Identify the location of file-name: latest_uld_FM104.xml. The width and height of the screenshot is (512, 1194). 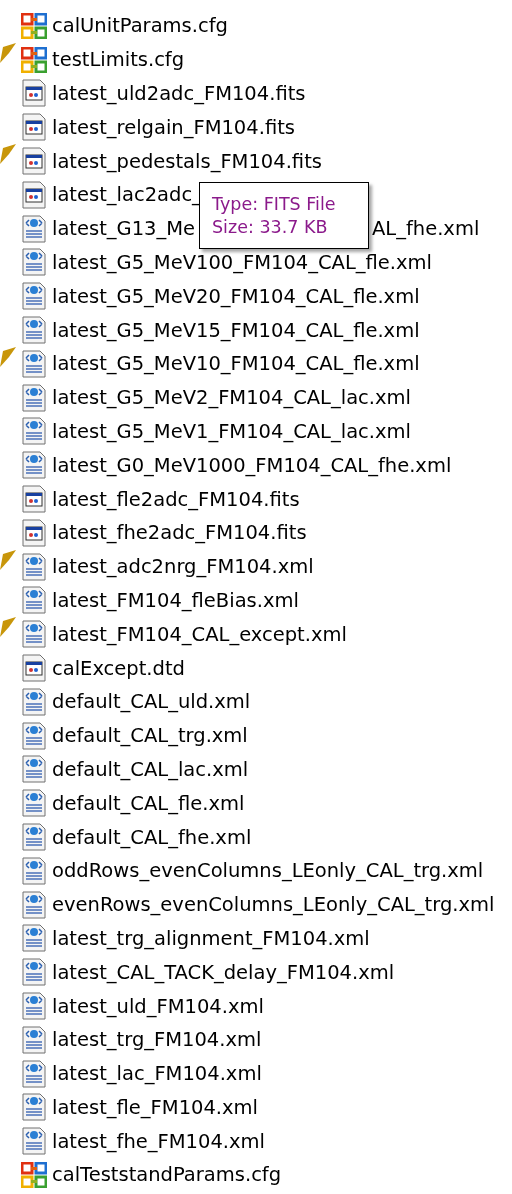
(158, 1006).